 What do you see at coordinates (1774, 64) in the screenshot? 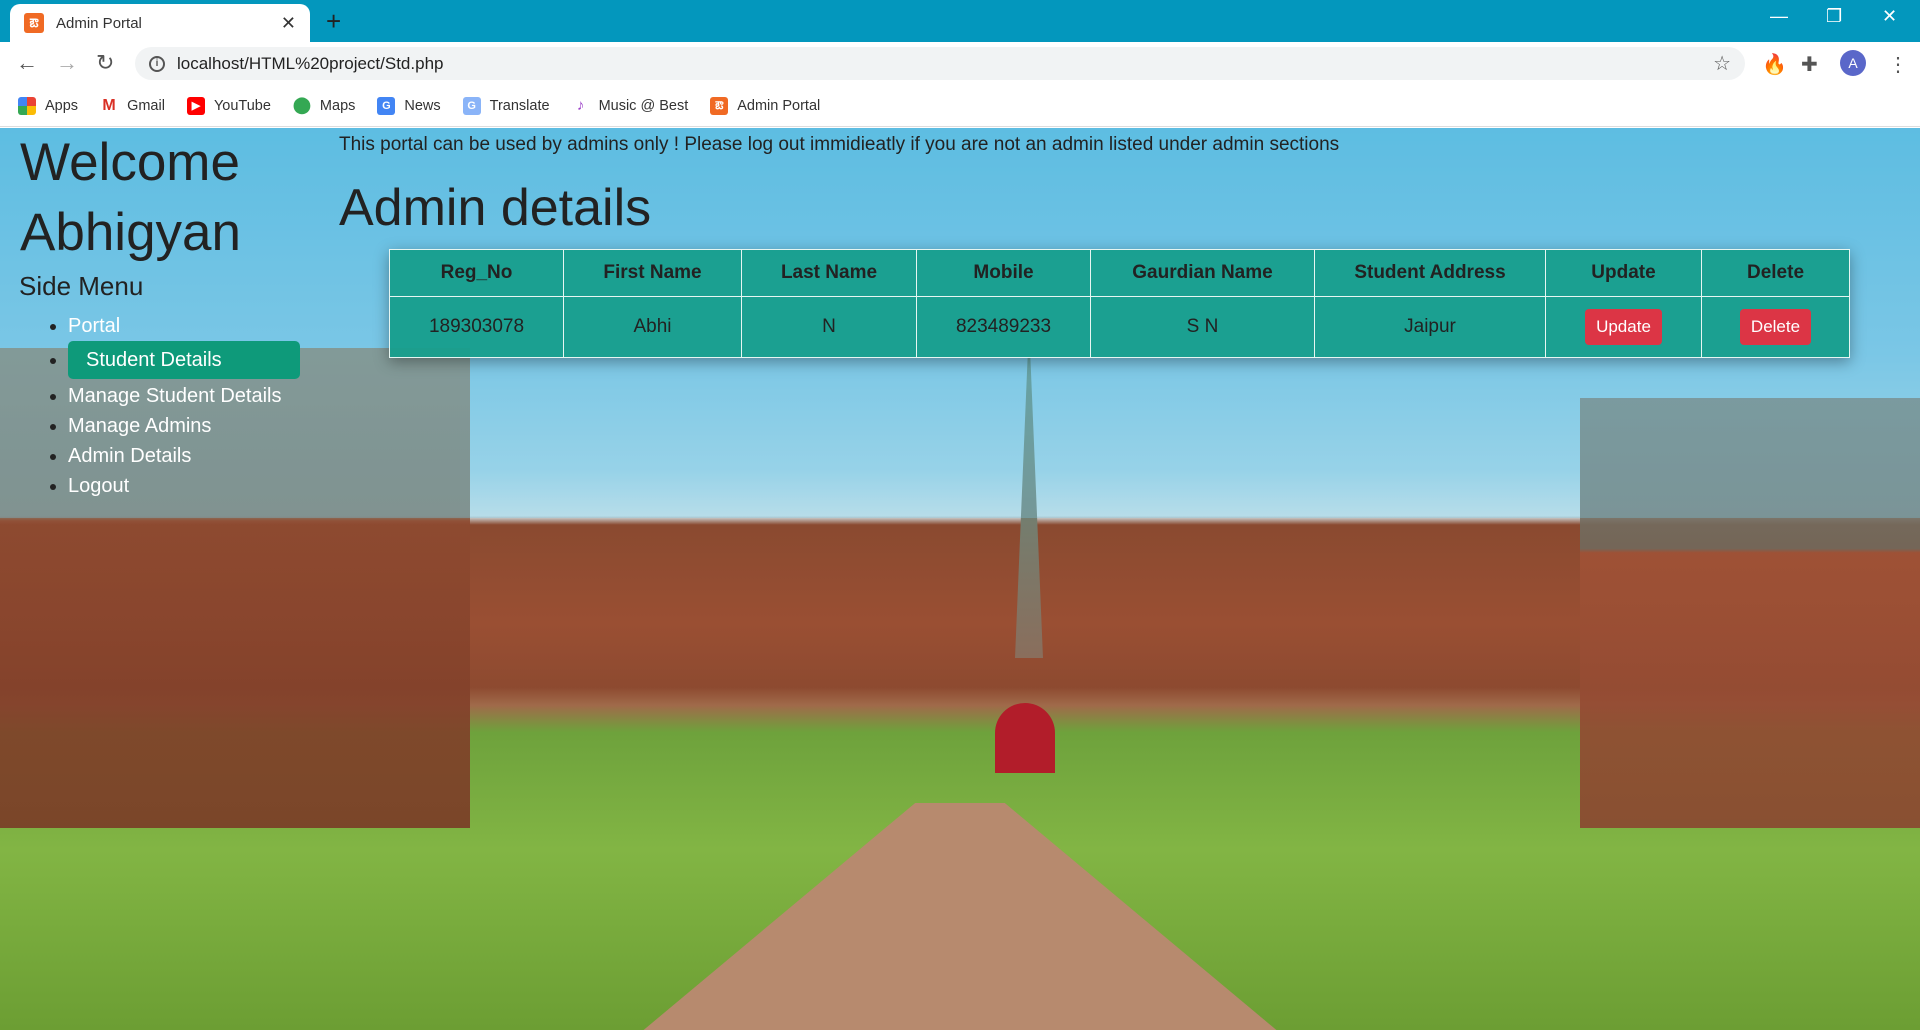
I see `extension-flame-icon: 🔥` at bounding box center [1774, 64].